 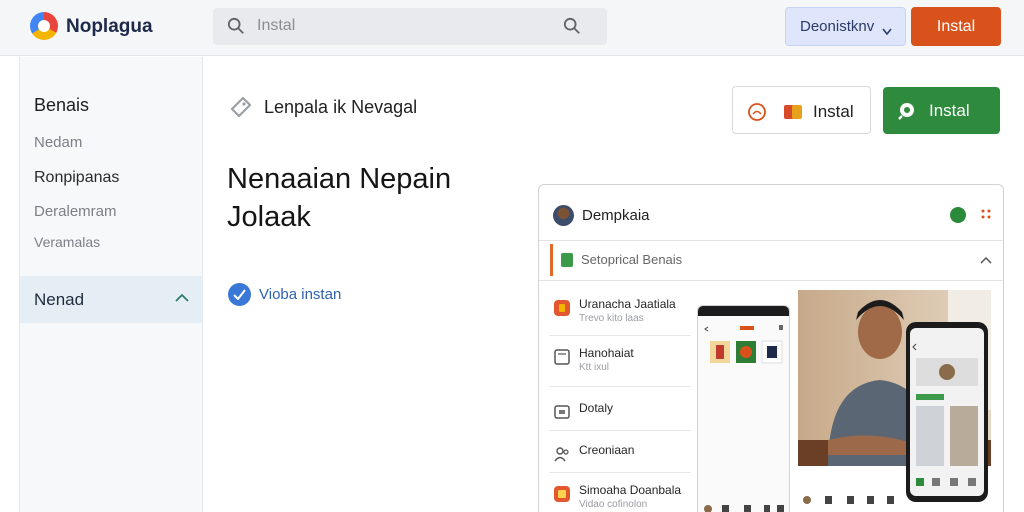 I want to click on status-icon, so click(x=958, y=215).